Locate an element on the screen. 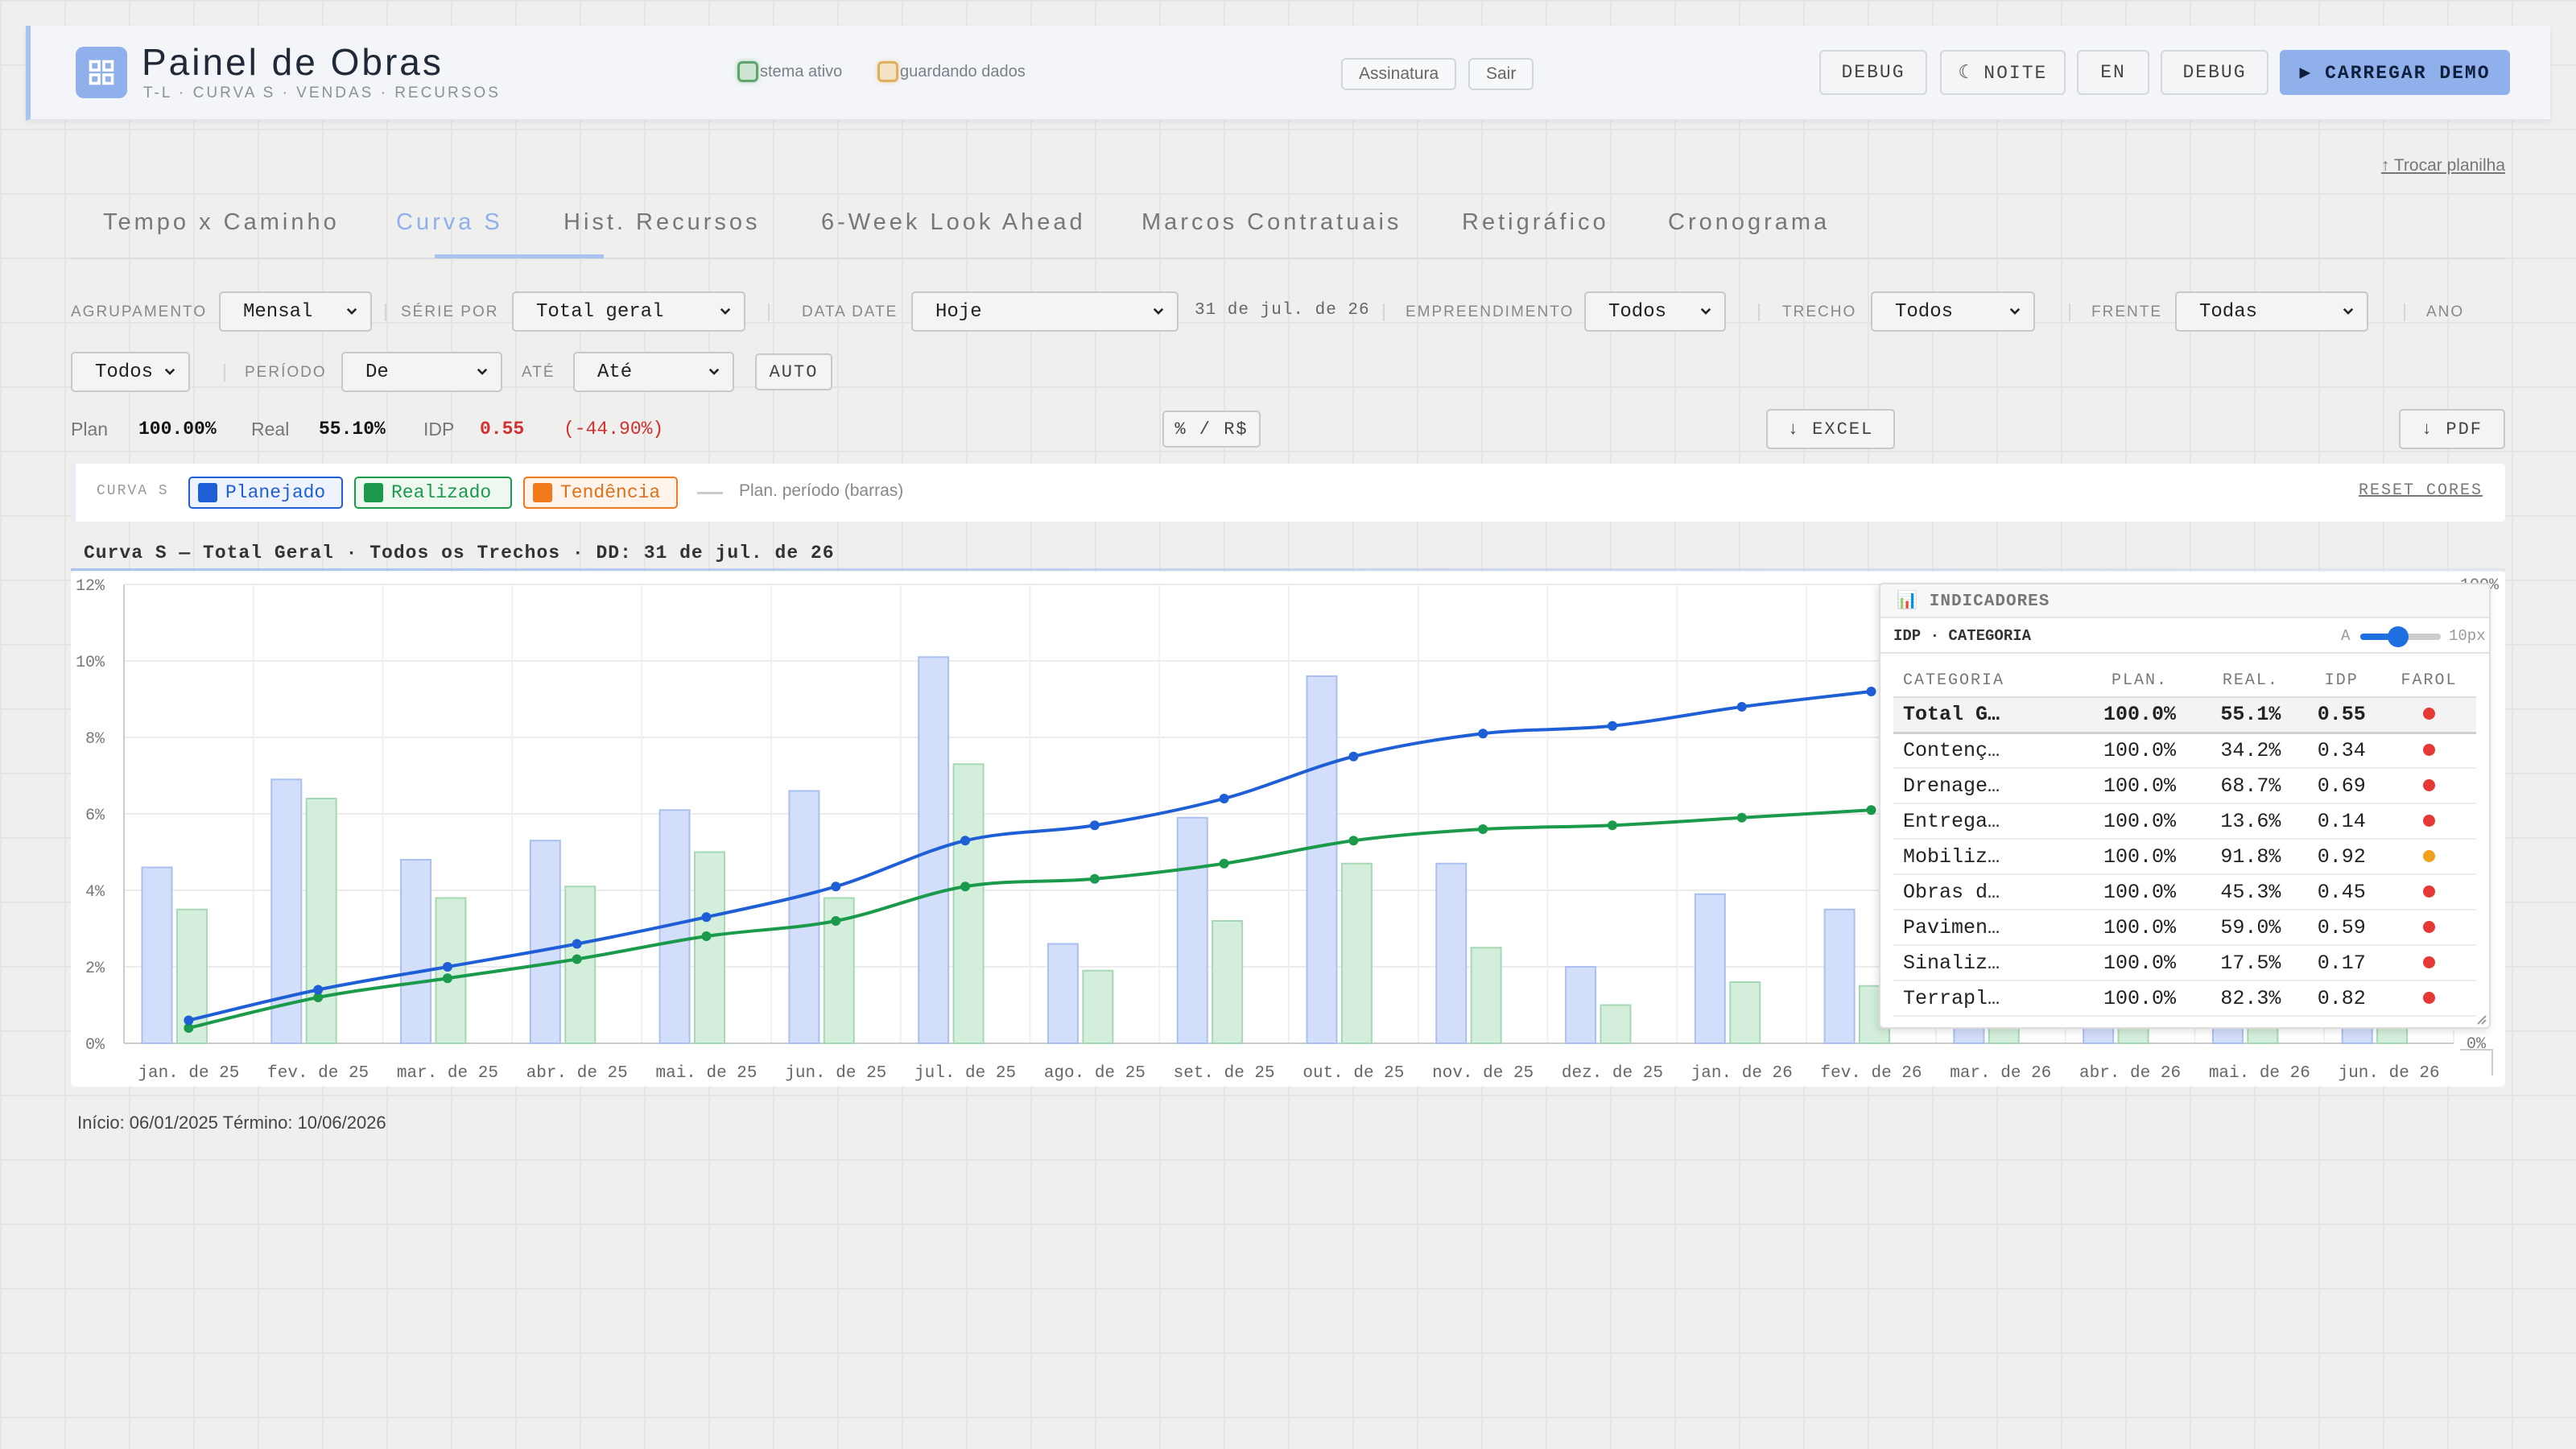 The image size is (2576, 1449). agrupamento-value: Mensal is located at coordinates (278, 311).